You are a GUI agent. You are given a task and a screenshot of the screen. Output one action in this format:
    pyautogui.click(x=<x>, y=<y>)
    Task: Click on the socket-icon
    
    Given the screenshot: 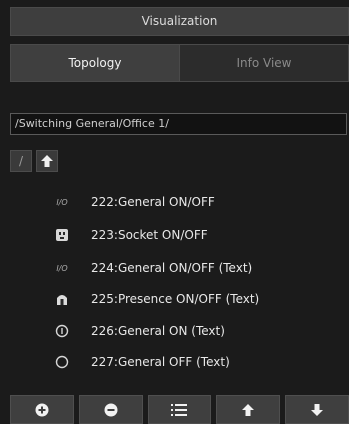 What is the action you would take?
    pyautogui.click(x=62, y=235)
    